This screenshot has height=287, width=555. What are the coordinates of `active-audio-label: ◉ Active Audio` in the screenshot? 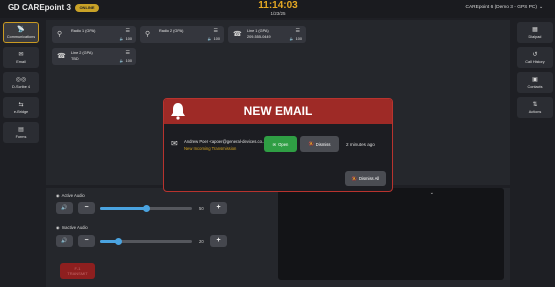 It's located at (70, 195).